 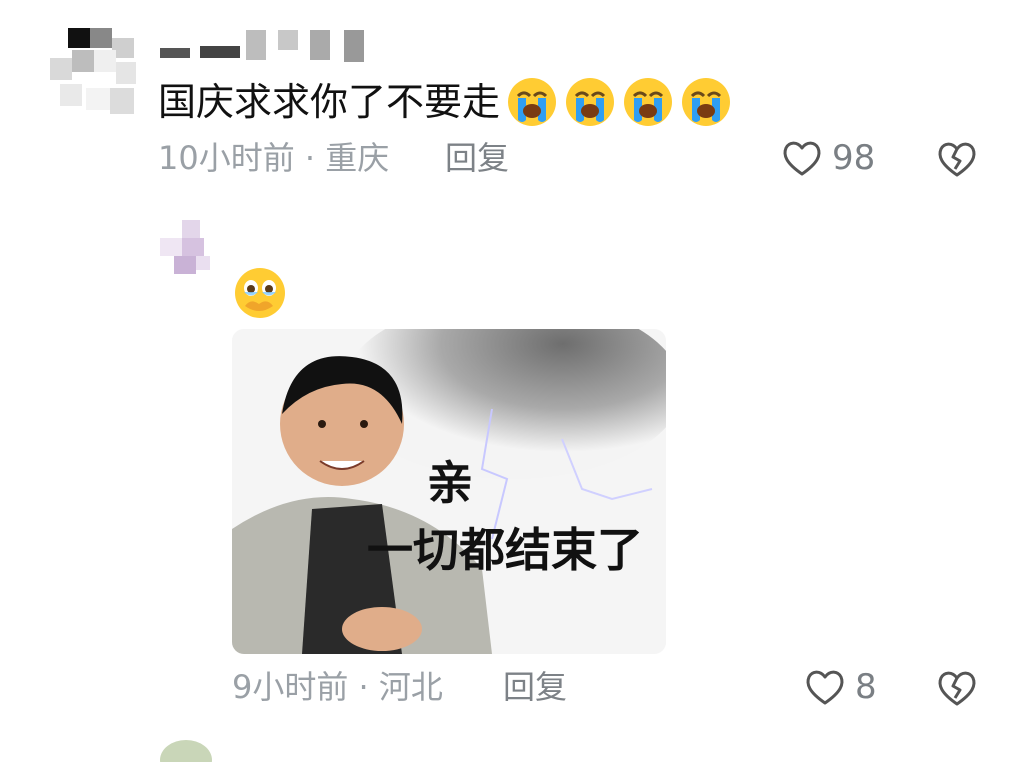 What do you see at coordinates (226, 158) in the screenshot?
I see `timestamp: 10小时前` at bounding box center [226, 158].